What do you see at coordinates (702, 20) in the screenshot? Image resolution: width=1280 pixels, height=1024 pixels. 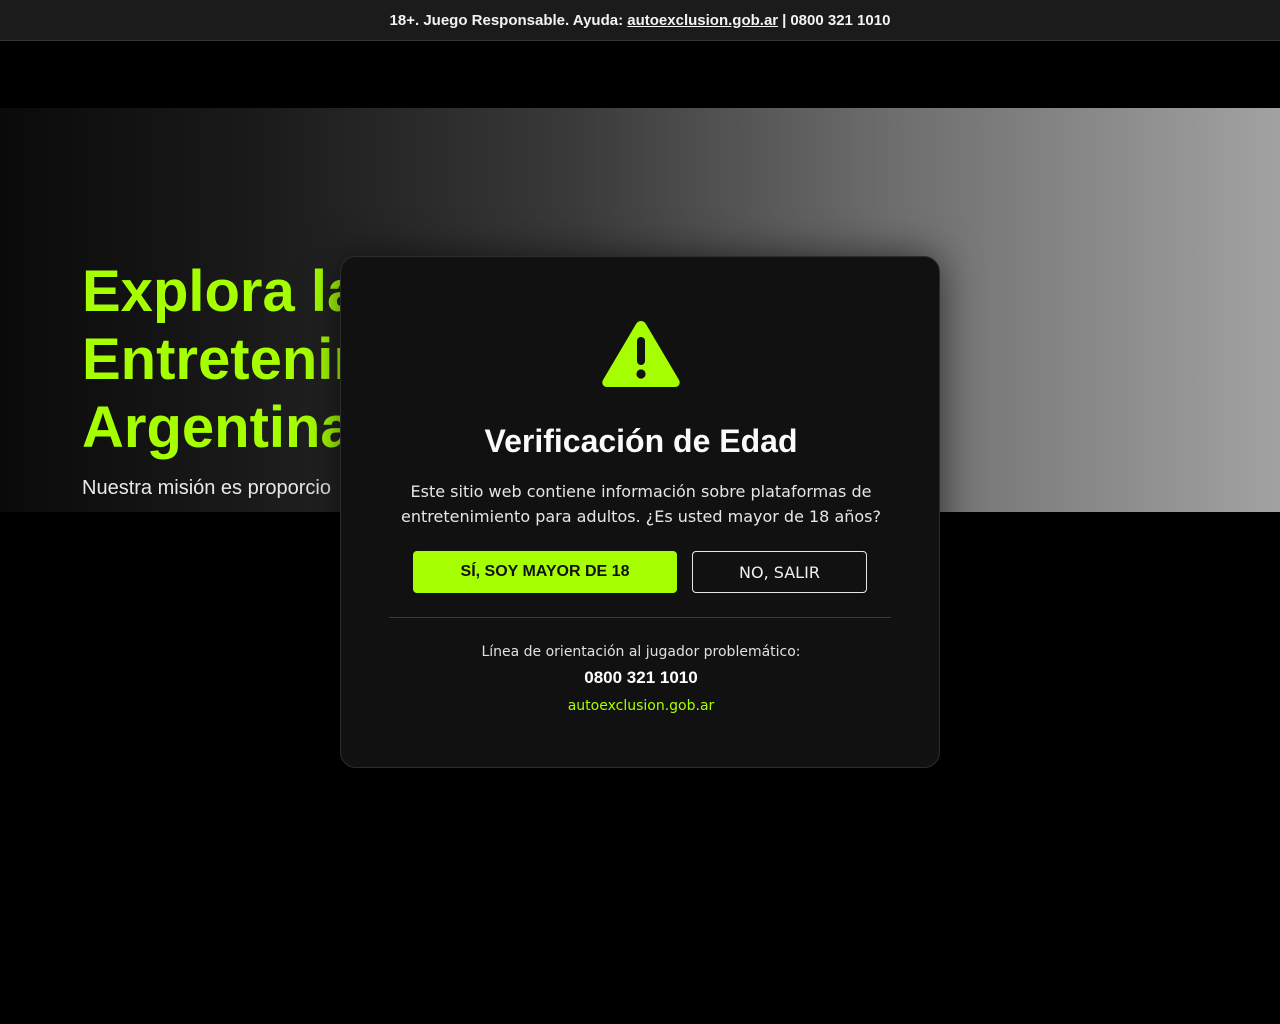 I see `autoexclusion-link: autoexclusion.gob.ar` at bounding box center [702, 20].